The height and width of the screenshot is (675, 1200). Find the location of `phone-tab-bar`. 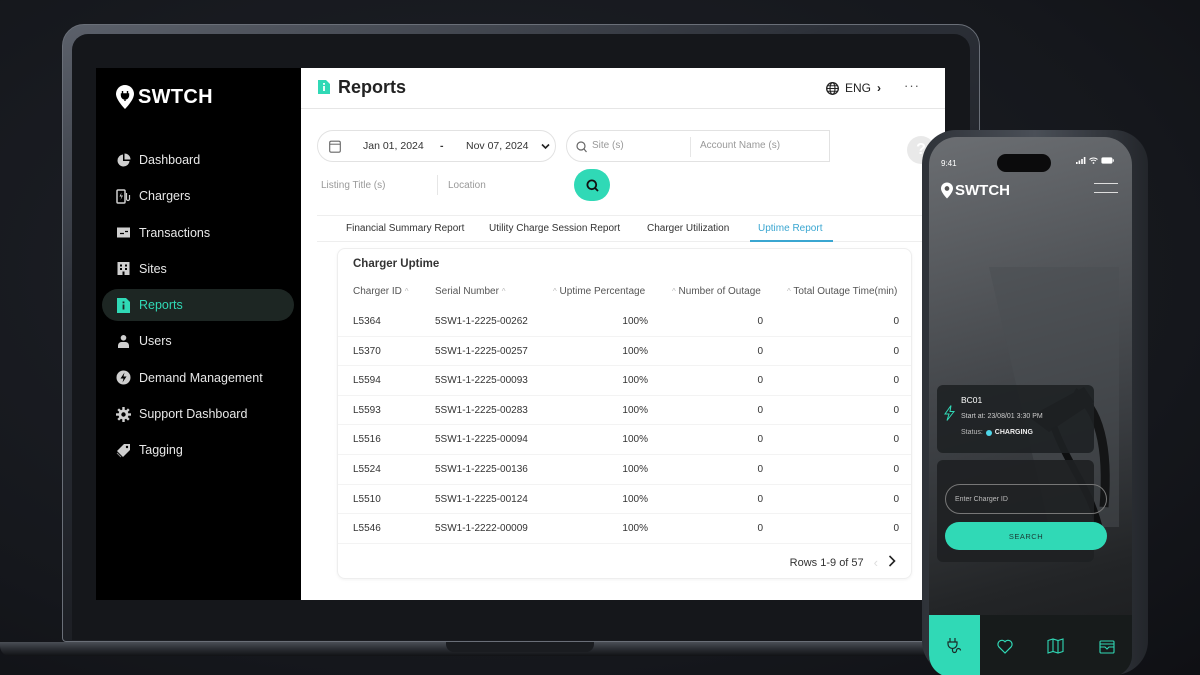

phone-tab-bar is located at coordinates (1030, 645).